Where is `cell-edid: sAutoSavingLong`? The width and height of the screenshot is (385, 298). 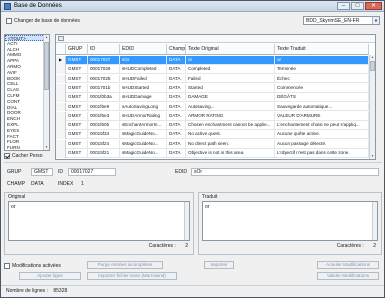
cell-edid: sAutoSavingLong is located at coordinates (143, 107).